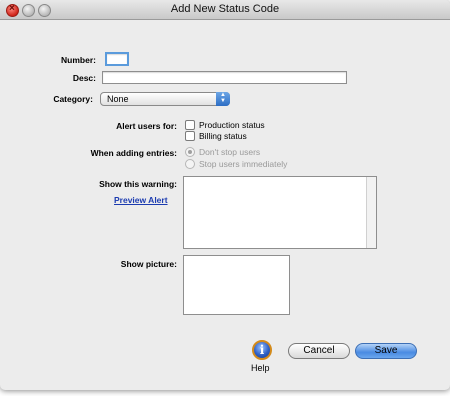 This screenshot has height=396, width=450. Describe the element at coordinates (146, 126) in the screenshot. I see `alert-users-label: Alert users for:` at that location.